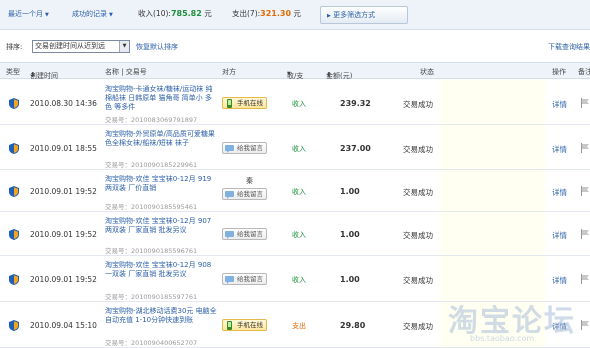 This screenshot has width=590, height=348. I want to click on order-number: 交易号：2010083069791897, so click(151, 119).